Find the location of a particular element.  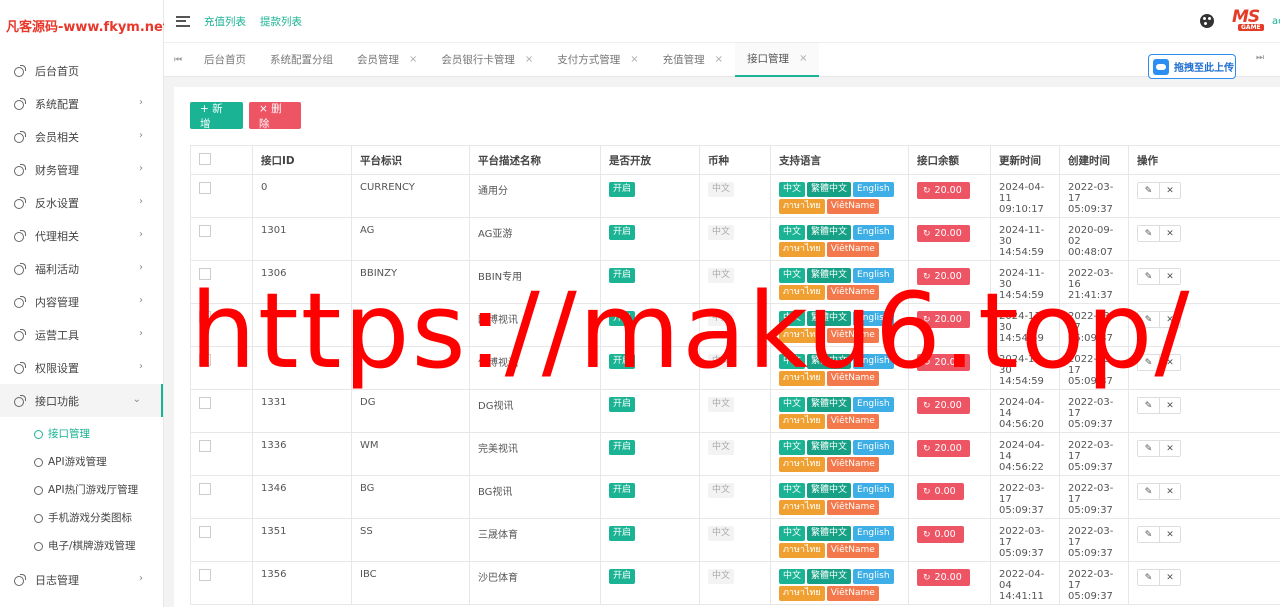

sidebar-item-5: 代理相关 › is located at coordinates (81, 235).